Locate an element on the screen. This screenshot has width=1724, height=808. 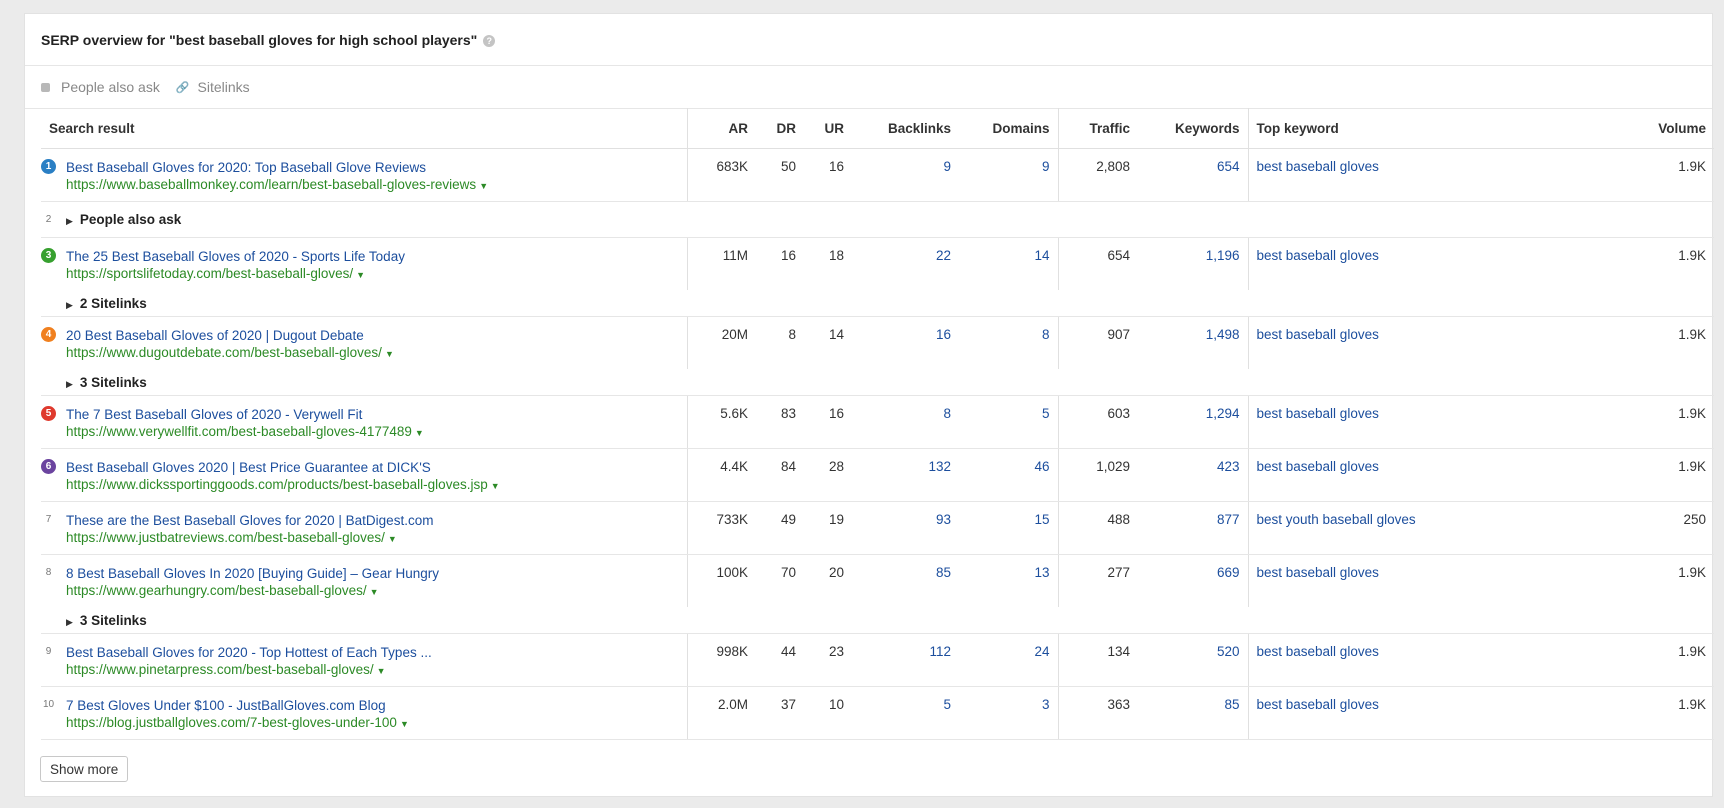
people-also-ask-toggle: People also ask is located at coordinates (130, 219).